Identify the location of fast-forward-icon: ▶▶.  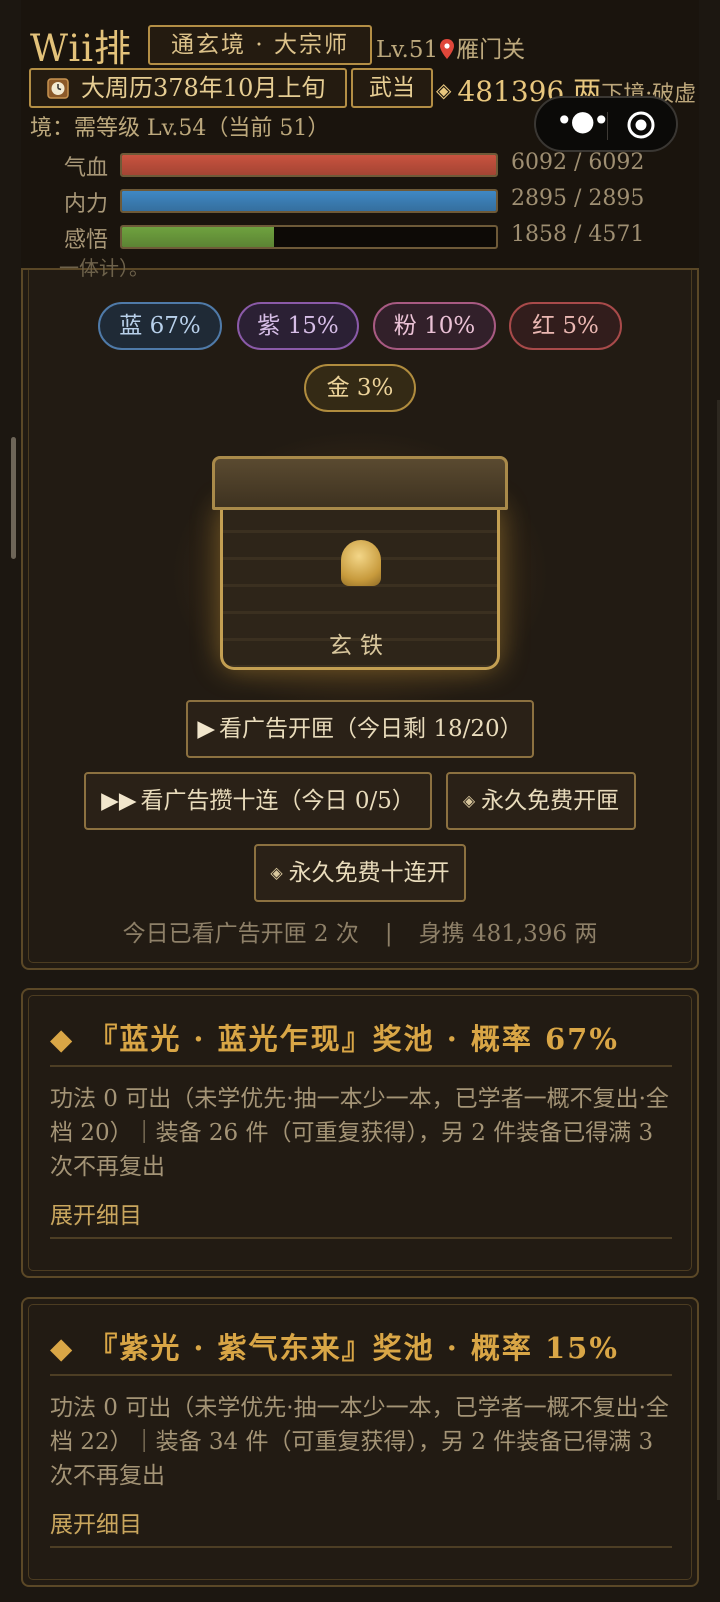
(119, 801).